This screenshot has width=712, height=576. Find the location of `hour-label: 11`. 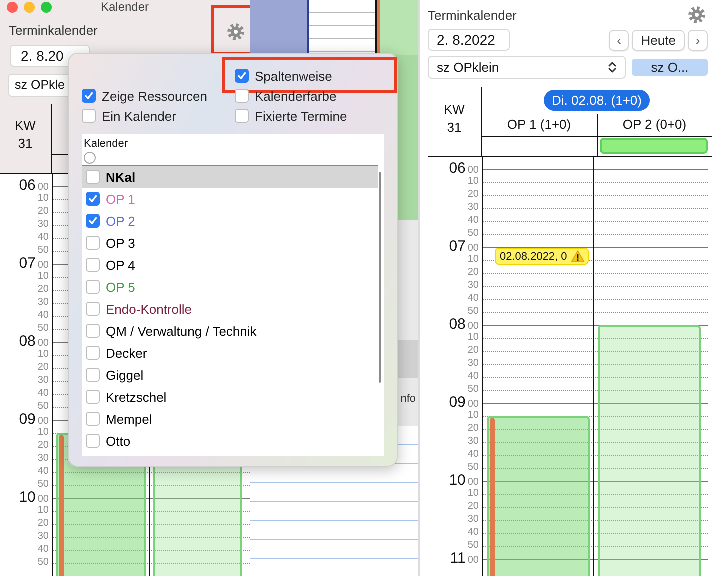

hour-label: 11 is located at coordinates (458, 558).